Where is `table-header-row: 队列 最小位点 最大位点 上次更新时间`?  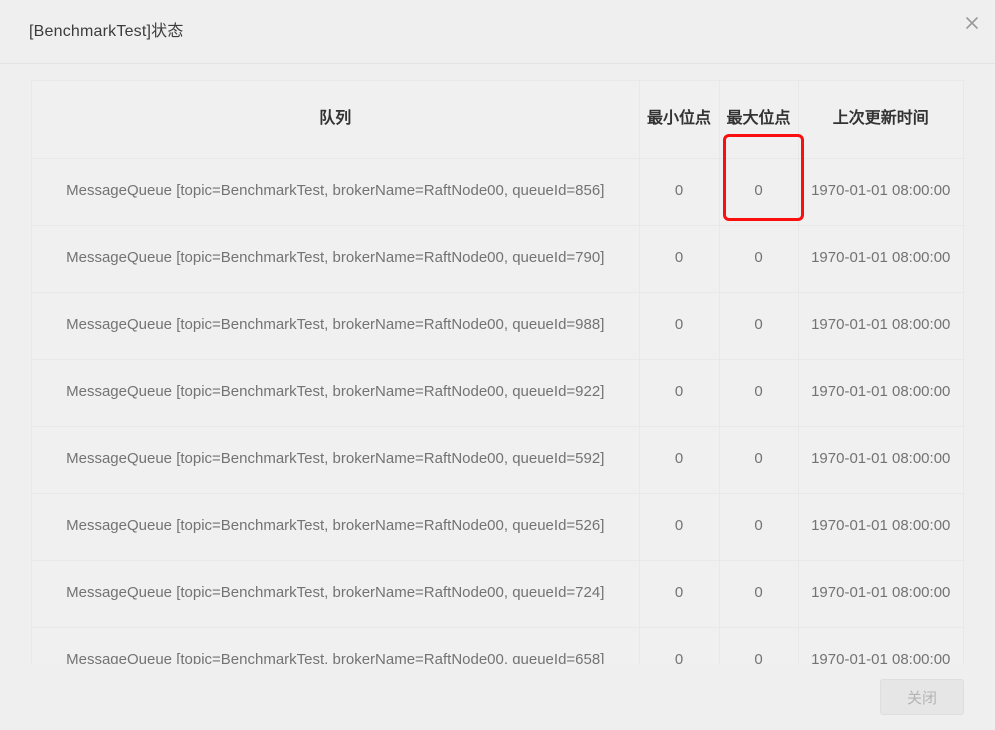 table-header-row: 队列 最小位点 最大位点 上次更新时间 is located at coordinates (497, 120).